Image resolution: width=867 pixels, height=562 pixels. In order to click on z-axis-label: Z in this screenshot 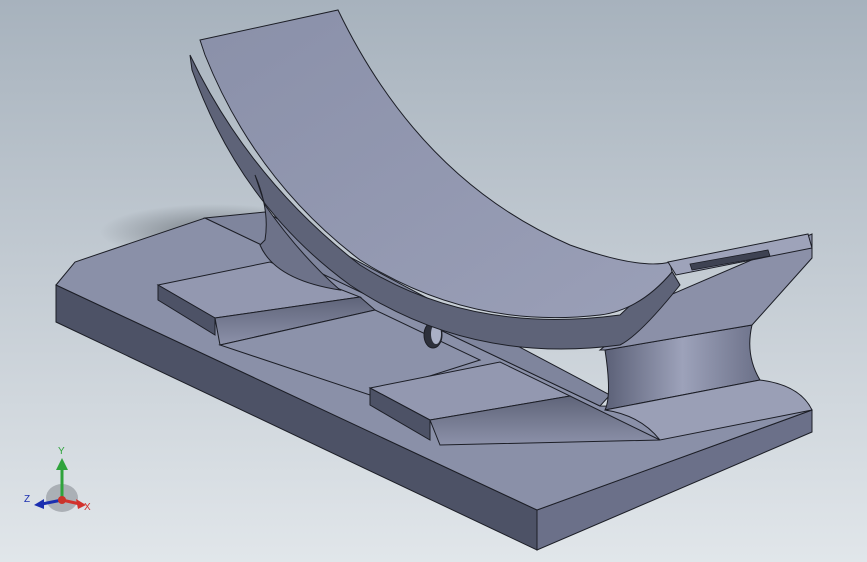, I will do `click(27, 499)`.